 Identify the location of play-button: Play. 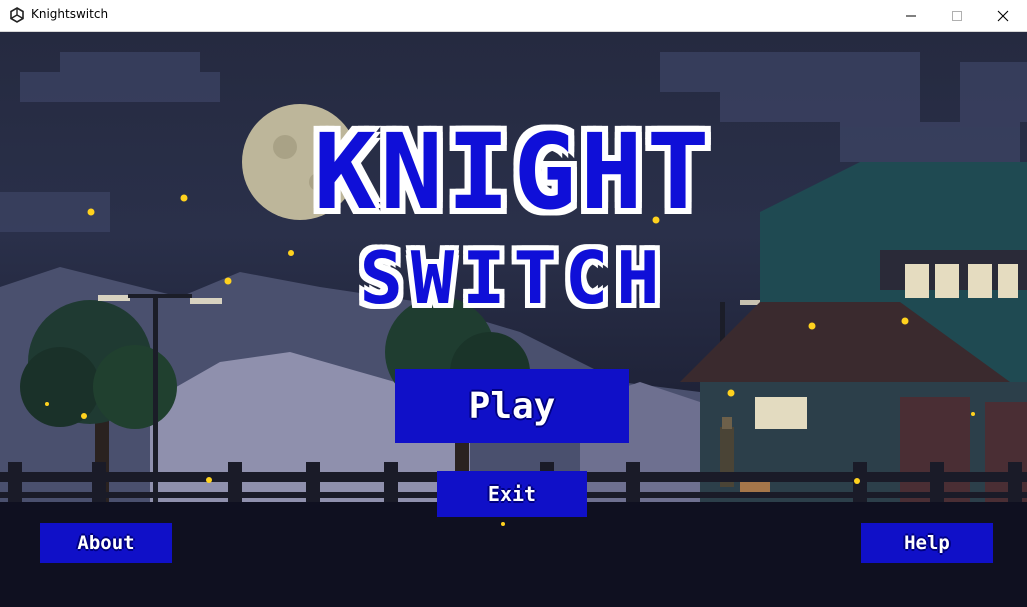
(512, 406).